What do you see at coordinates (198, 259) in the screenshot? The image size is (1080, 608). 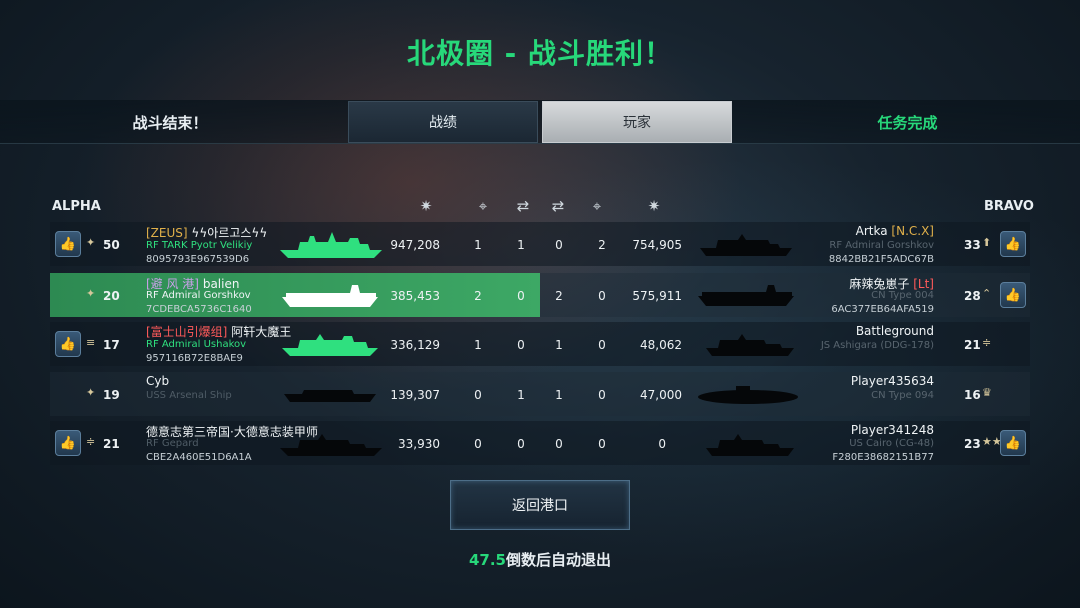 I see `player-id: 8095793E967539D6` at bounding box center [198, 259].